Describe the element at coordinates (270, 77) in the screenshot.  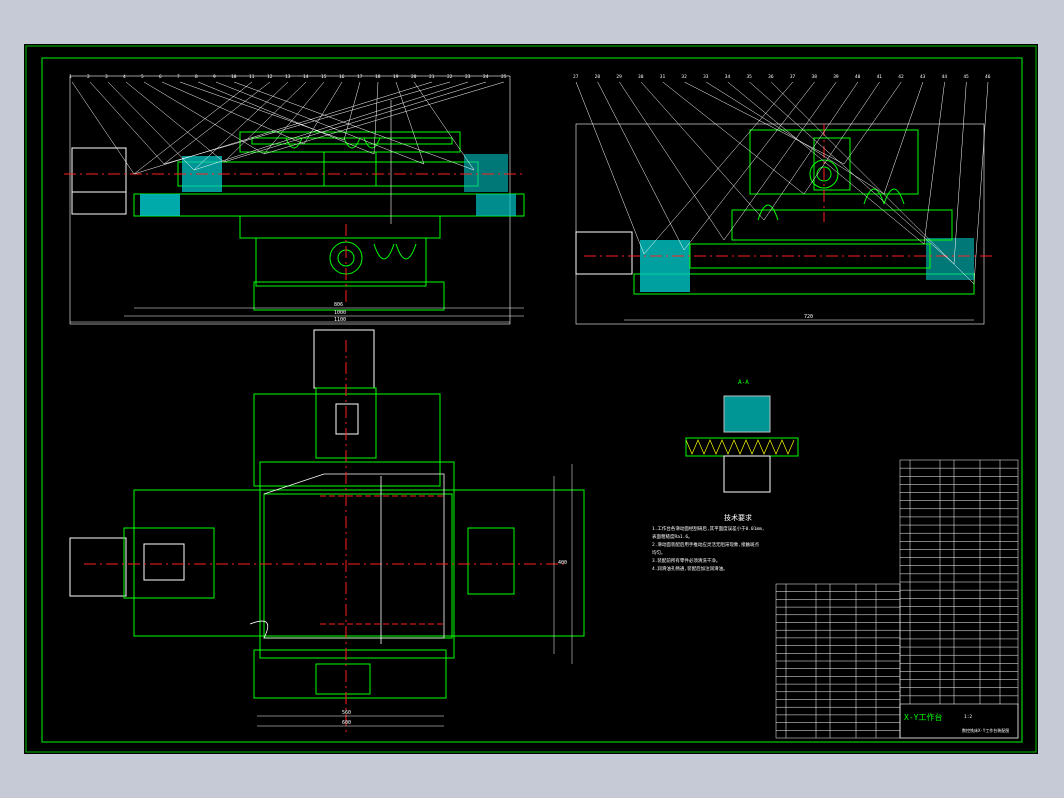
I see `callout-number: 12` at that location.